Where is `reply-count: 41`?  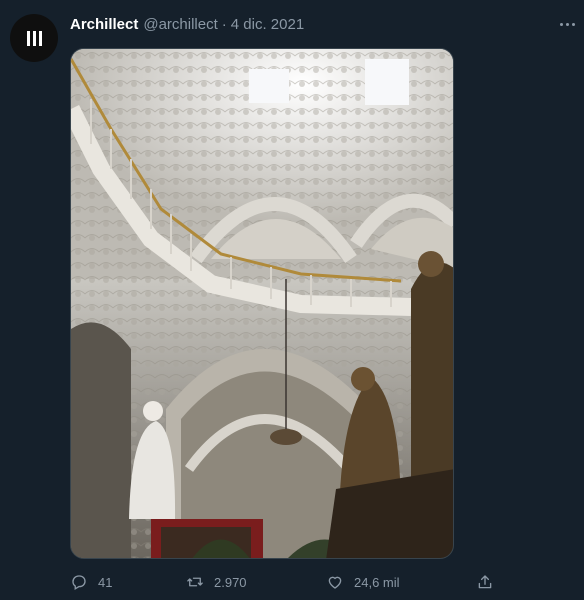 reply-count: 41 is located at coordinates (105, 582).